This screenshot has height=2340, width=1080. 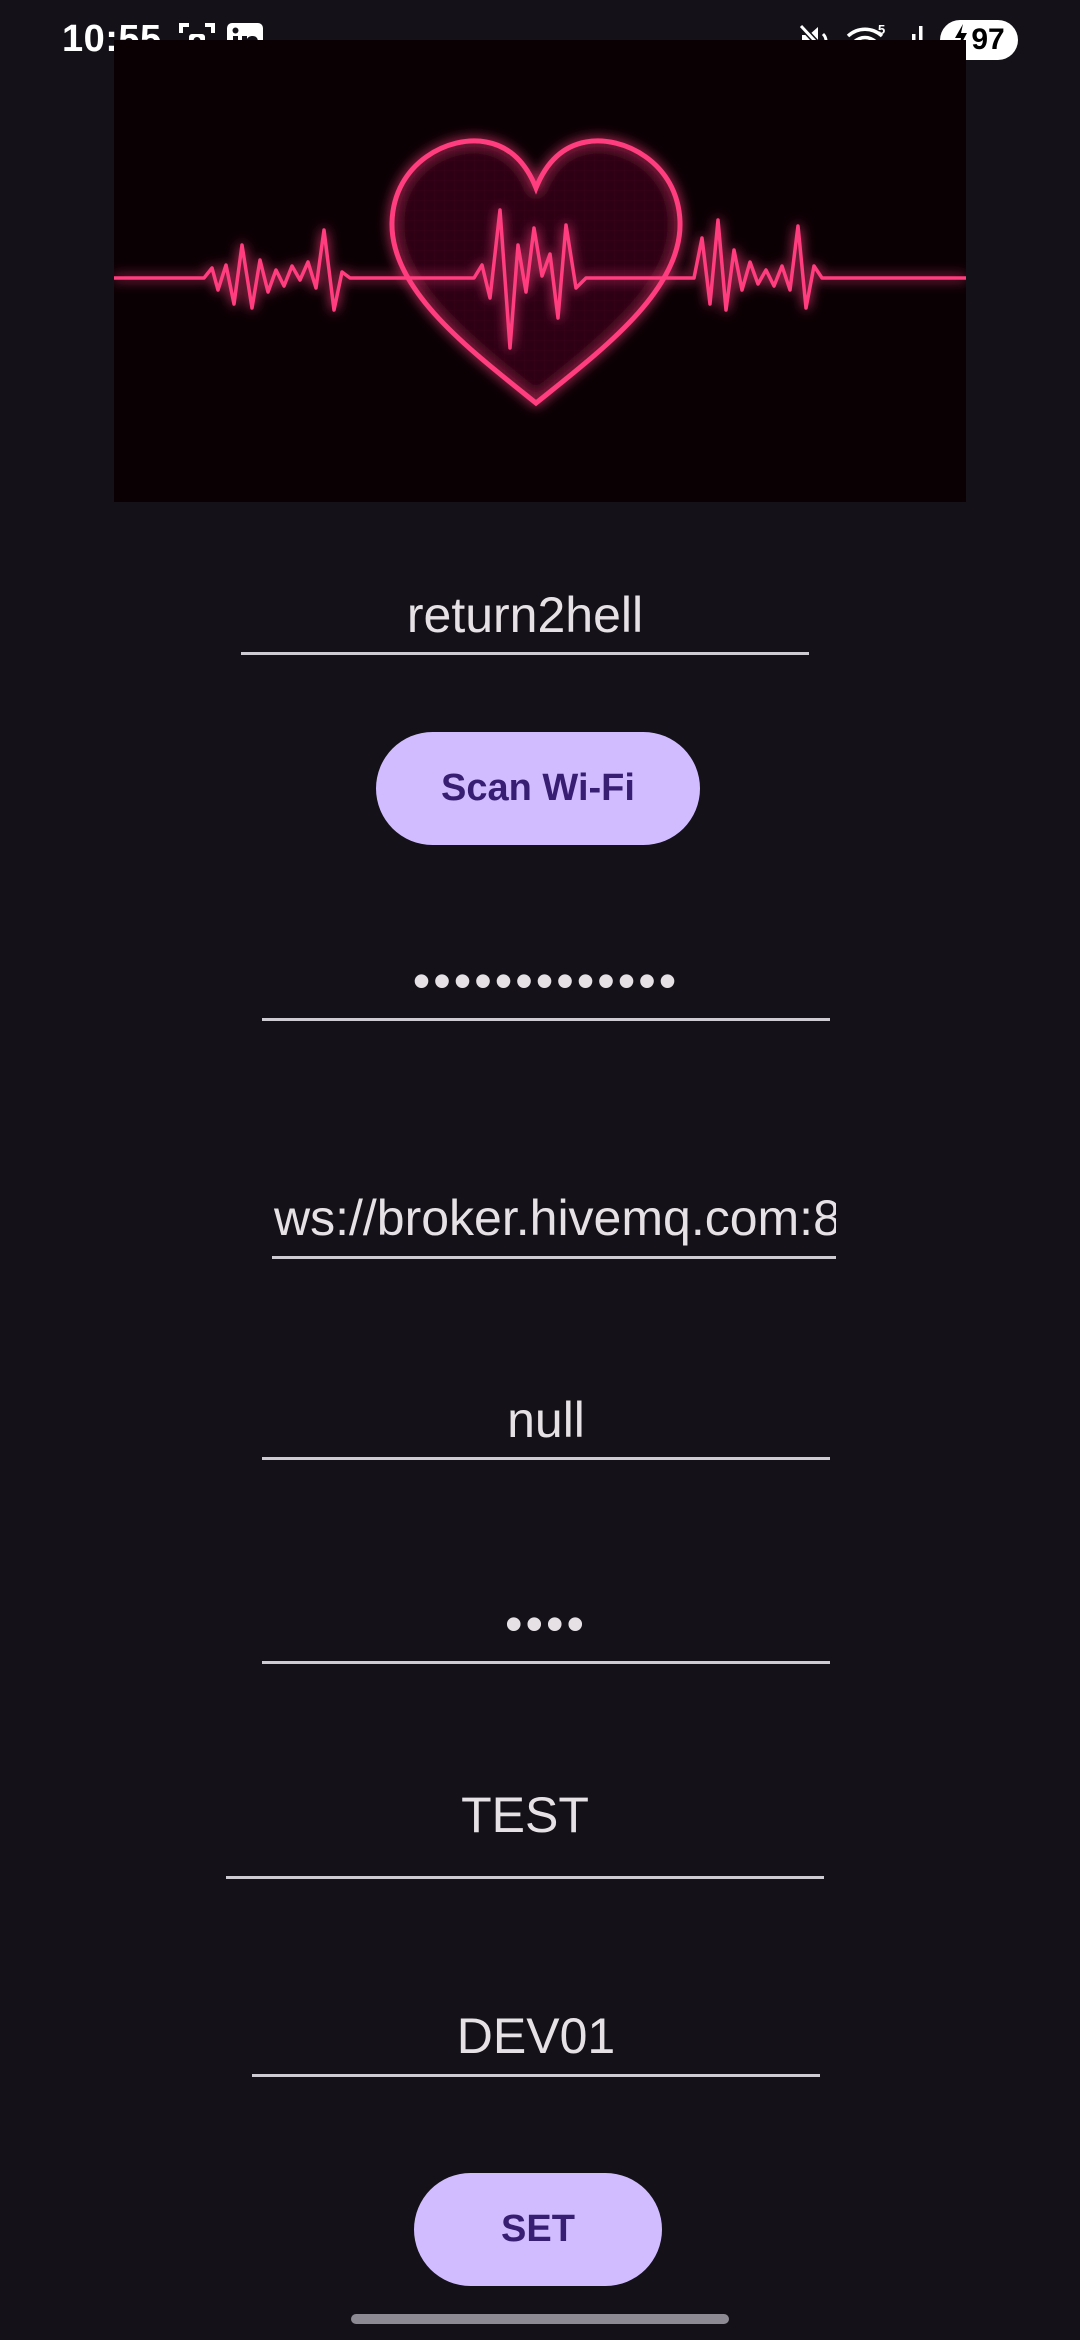 What do you see at coordinates (536, 2037) in the screenshot?
I see `device-id-field: DEV01` at bounding box center [536, 2037].